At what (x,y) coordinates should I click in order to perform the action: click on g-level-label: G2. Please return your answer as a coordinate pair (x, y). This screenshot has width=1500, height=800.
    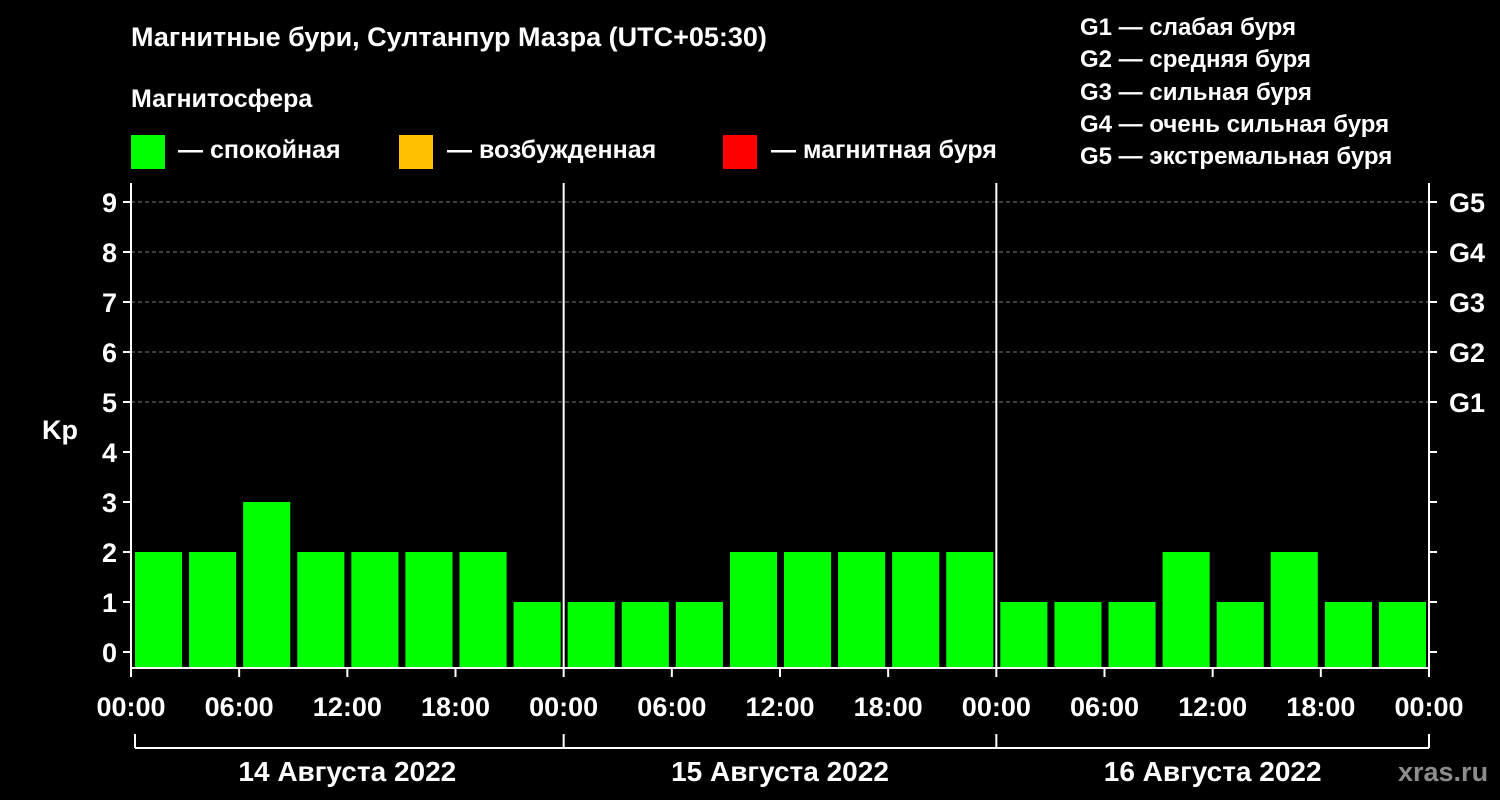
    Looking at the image, I should click on (1467, 353).